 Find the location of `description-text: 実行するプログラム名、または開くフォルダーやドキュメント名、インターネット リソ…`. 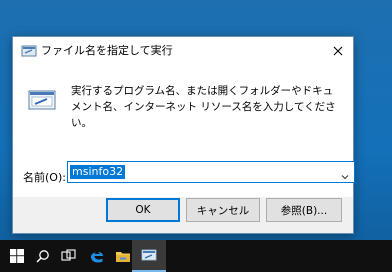

description-text: 実行するプログラム名、または開くフォルダーやドキュメント名、インターネット リソ… is located at coordinates (203, 107).